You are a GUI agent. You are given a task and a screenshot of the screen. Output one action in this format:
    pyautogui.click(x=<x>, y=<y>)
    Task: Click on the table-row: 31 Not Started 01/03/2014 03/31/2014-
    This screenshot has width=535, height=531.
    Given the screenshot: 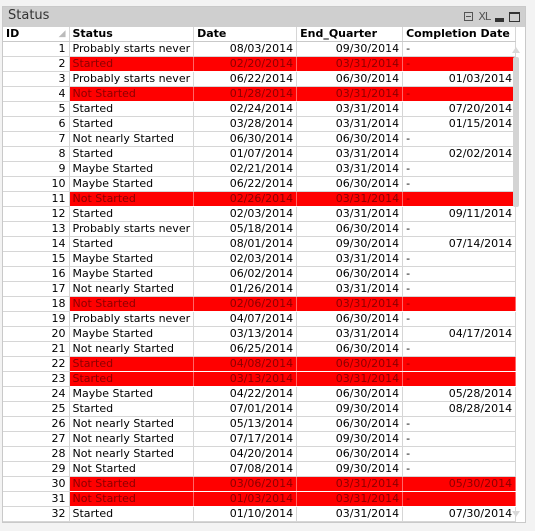 What is the action you would take?
    pyautogui.click(x=260, y=499)
    